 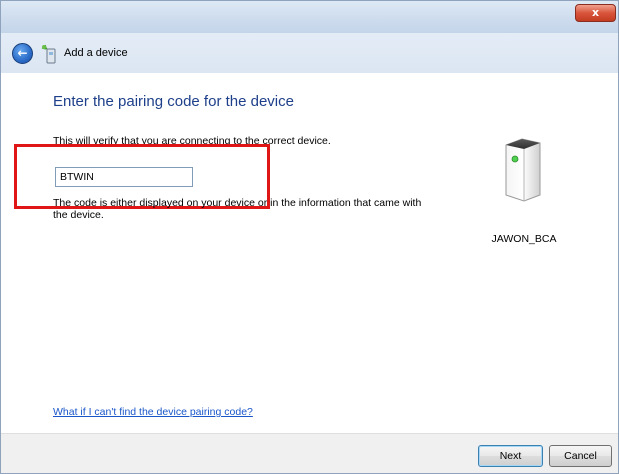 What do you see at coordinates (96, 53) in the screenshot?
I see `wizard-title: Add a device` at bounding box center [96, 53].